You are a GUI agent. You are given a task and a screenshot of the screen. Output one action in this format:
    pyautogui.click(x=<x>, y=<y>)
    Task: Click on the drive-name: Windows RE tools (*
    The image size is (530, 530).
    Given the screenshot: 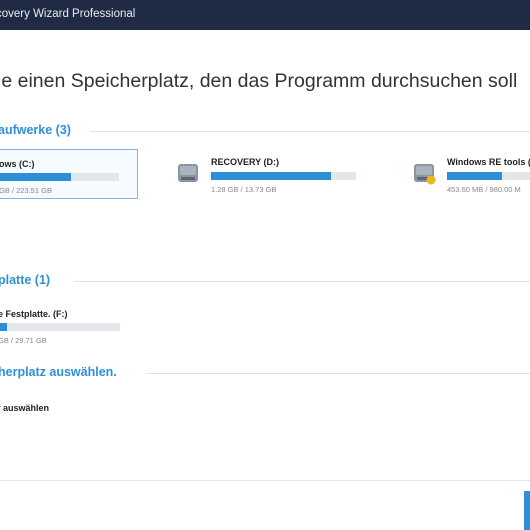 What is the action you would take?
    pyautogui.click(x=488, y=162)
    